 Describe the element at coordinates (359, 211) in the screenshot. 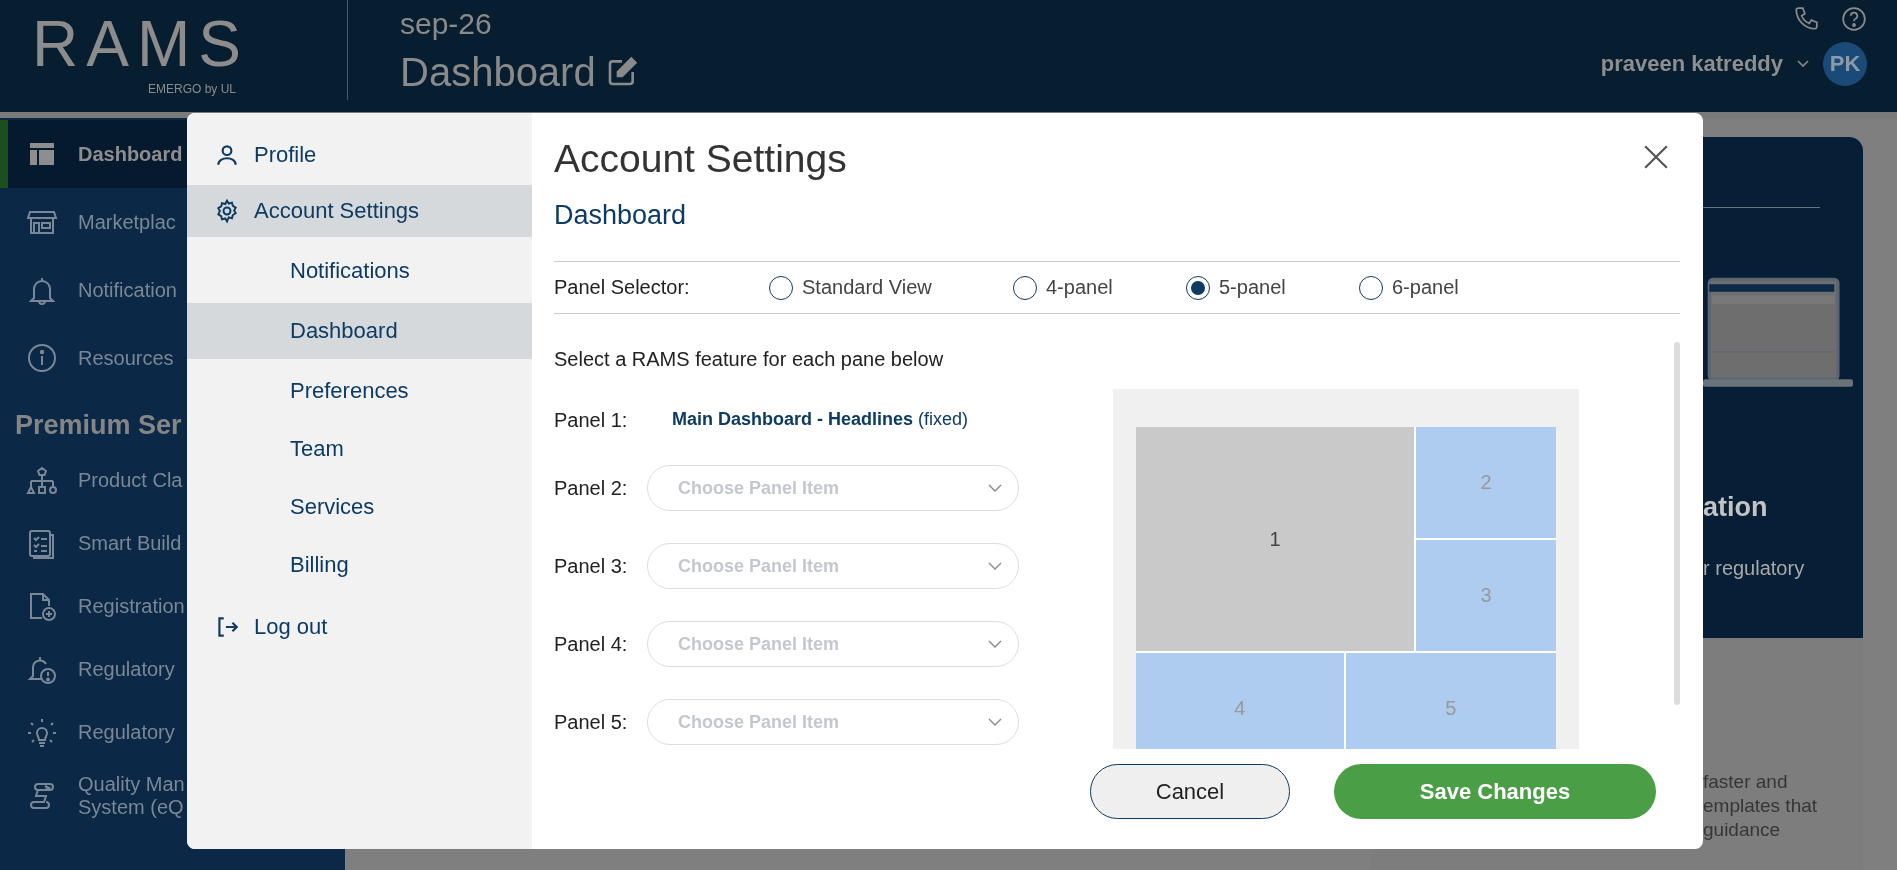

I see `settings-nav-item: Account Settings` at that location.